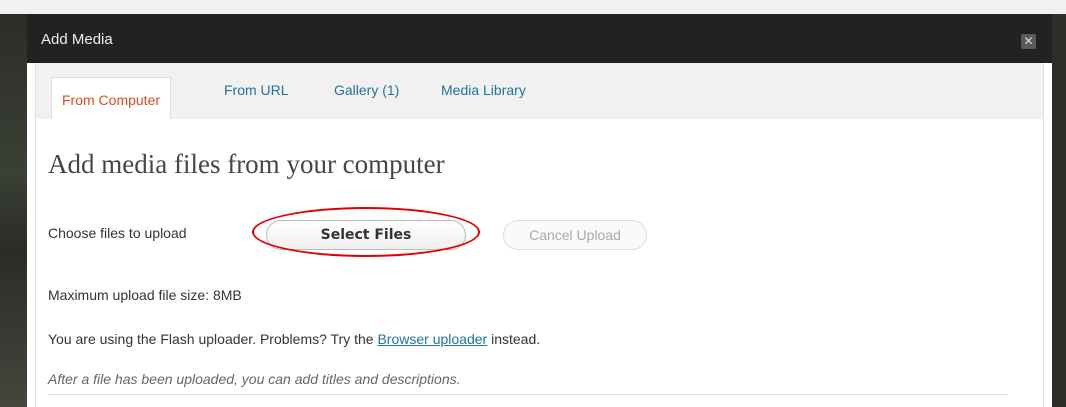  Describe the element at coordinates (13, 210) in the screenshot. I see `backdrop-left` at that location.